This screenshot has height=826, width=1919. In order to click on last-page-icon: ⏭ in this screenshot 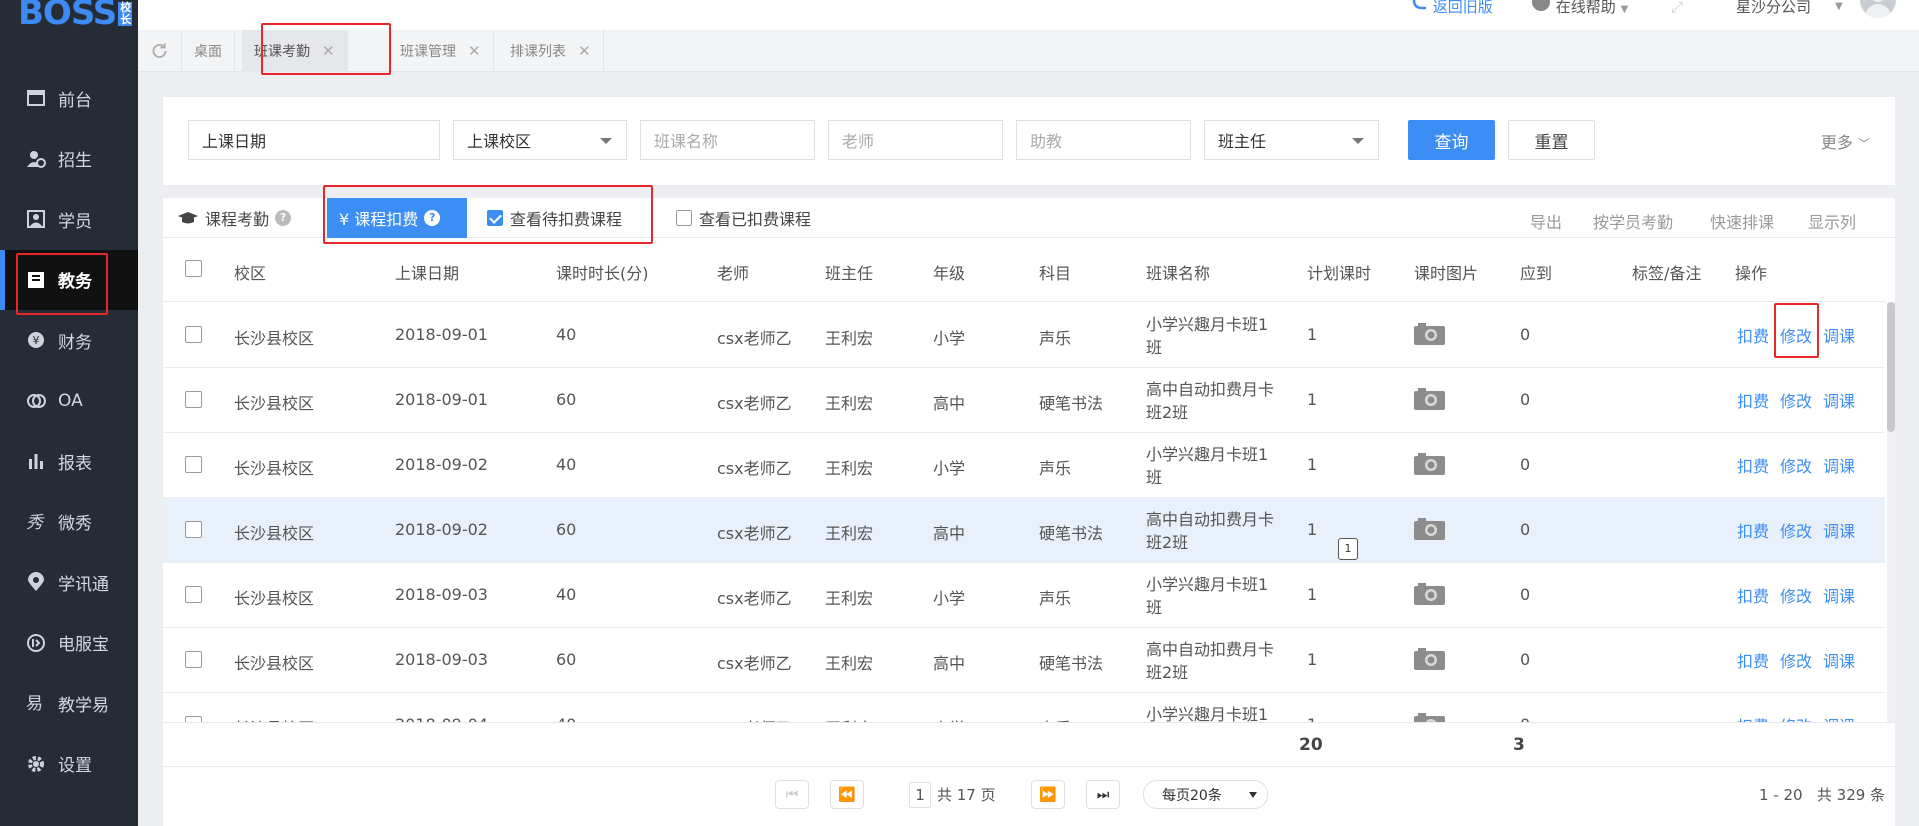, I will do `click(1103, 794)`.